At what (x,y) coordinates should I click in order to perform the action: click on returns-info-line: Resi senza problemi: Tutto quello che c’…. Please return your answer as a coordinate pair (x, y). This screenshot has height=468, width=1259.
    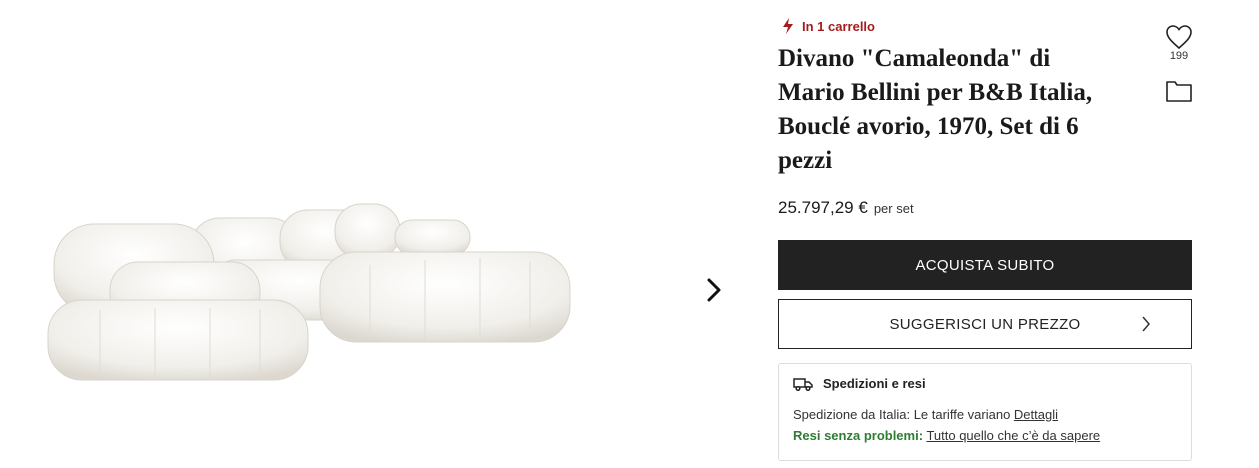
    Looking at the image, I should click on (985, 435).